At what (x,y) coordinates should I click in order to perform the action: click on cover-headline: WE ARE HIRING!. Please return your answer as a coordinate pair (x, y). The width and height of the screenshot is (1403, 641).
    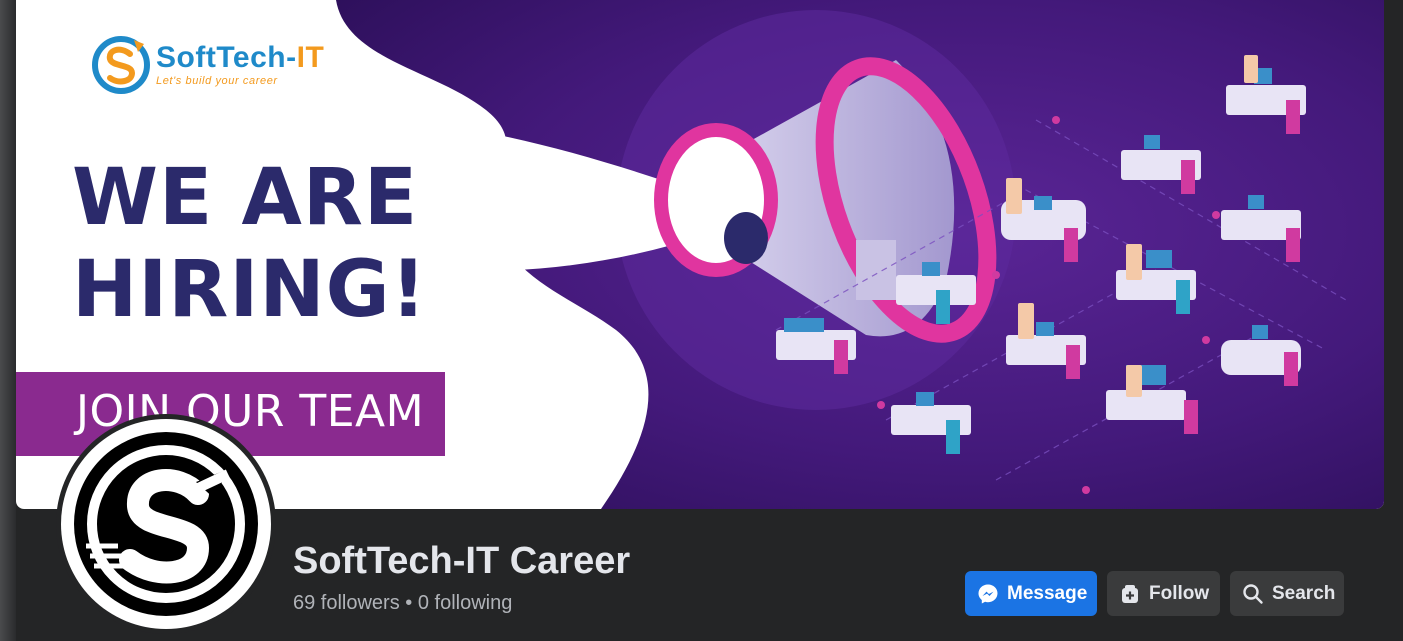
    Looking at the image, I should click on (249, 244).